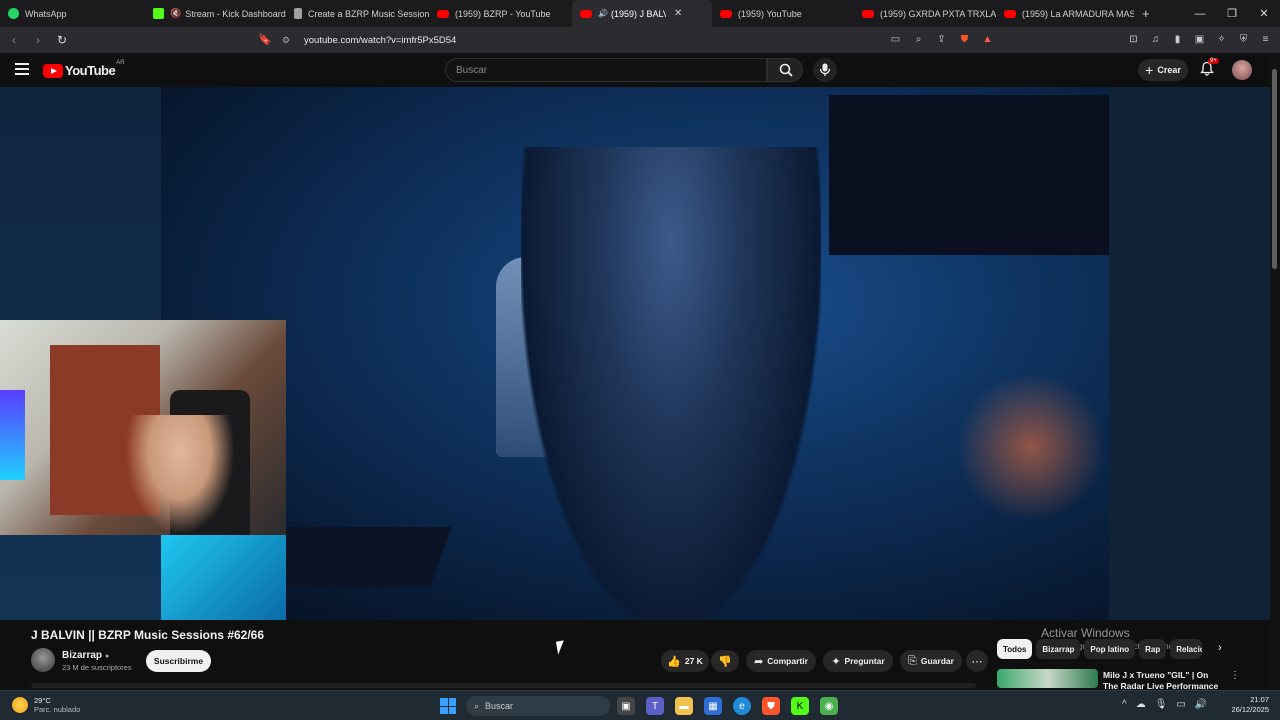 This screenshot has height=720, width=1280. Describe the element at coordinates (538, 706) in the screenshot. I see `taskbar-search: ⌕ Buscar` at that location.